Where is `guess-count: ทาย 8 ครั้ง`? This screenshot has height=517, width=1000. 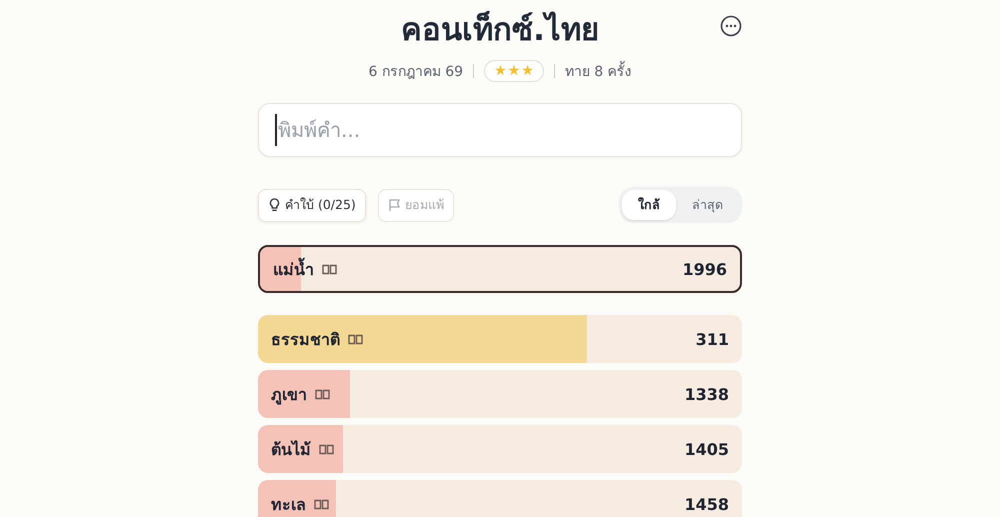 guess-count: ทาย 8 ครั้ง is located at coordinates (598, 71).